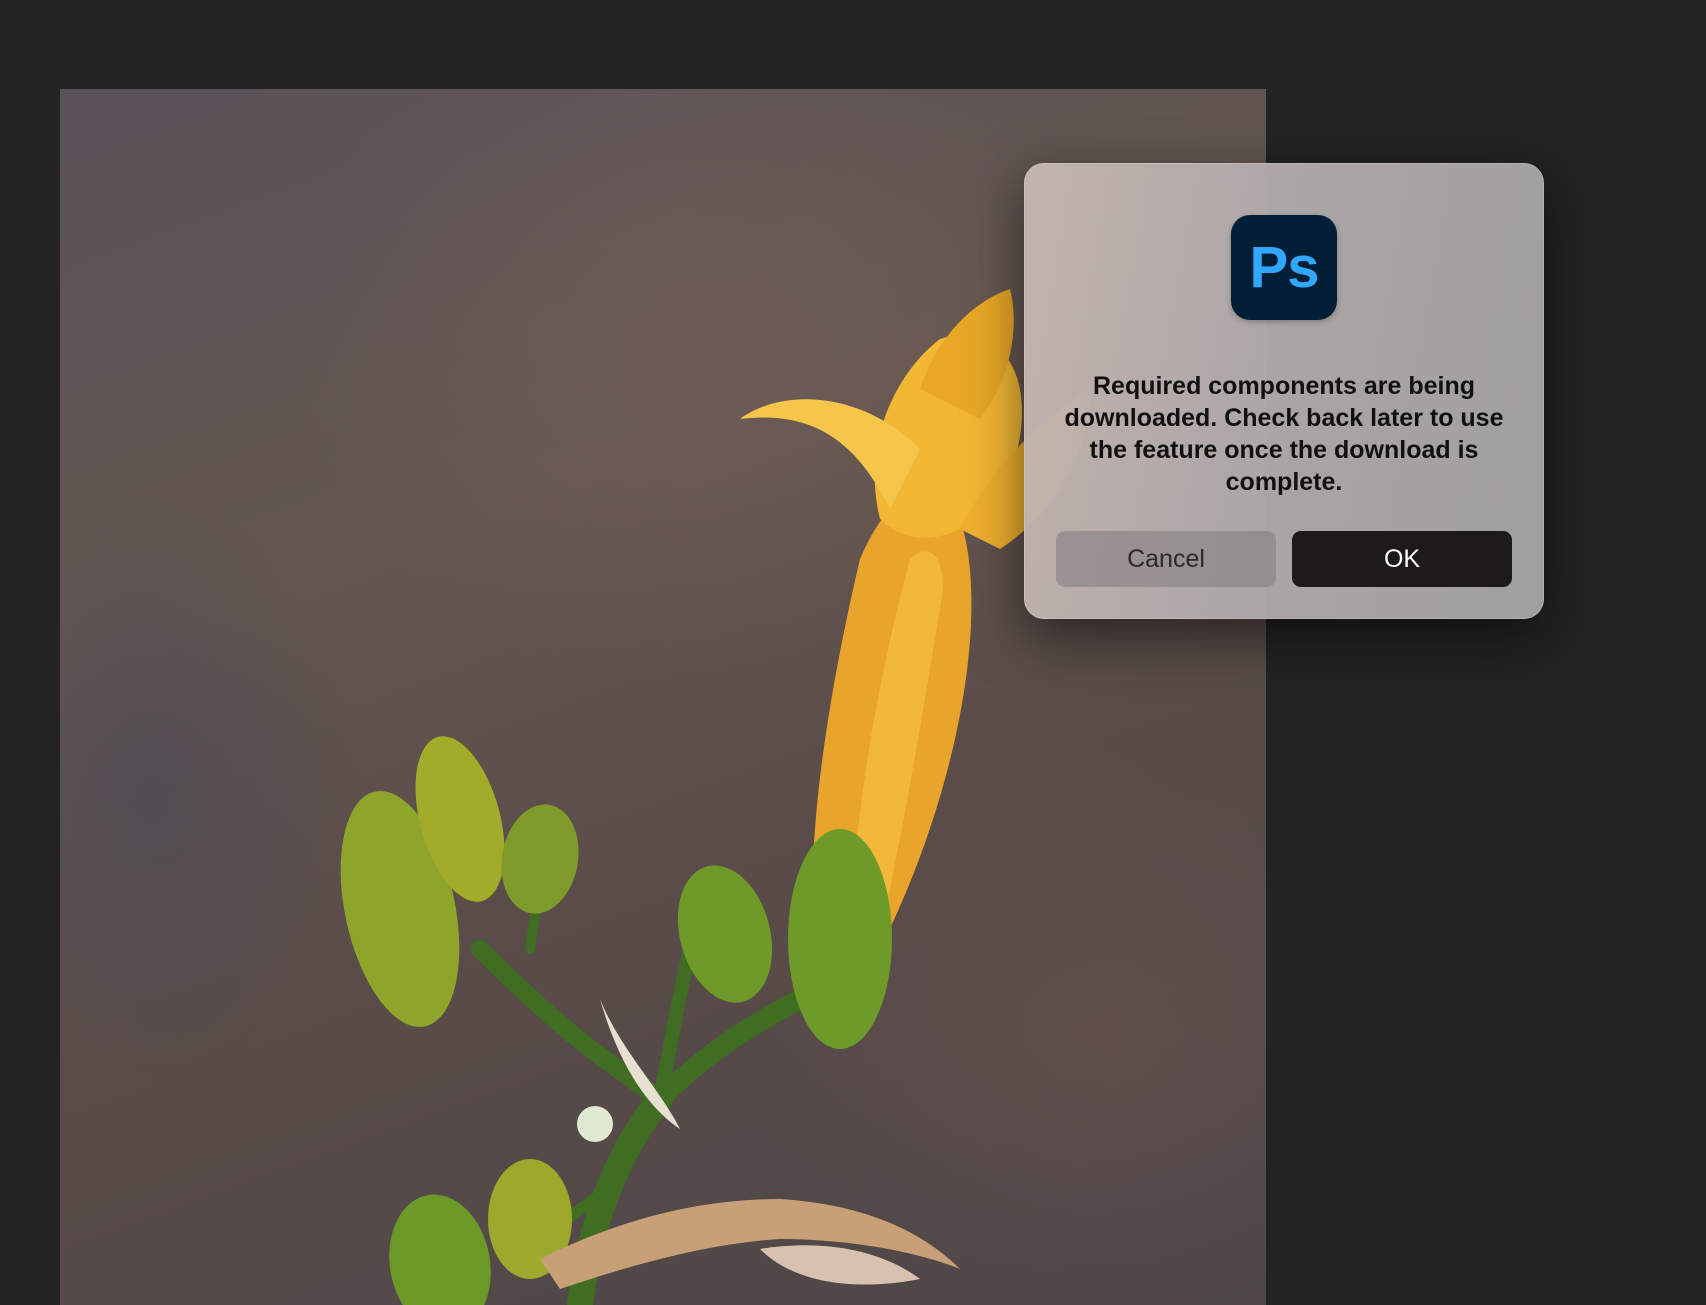 This screenshot has width=1706, height=1305. Describe the element at coordinates (1402, 559) in the screenshot. I see `ok-button: OK` at that location.